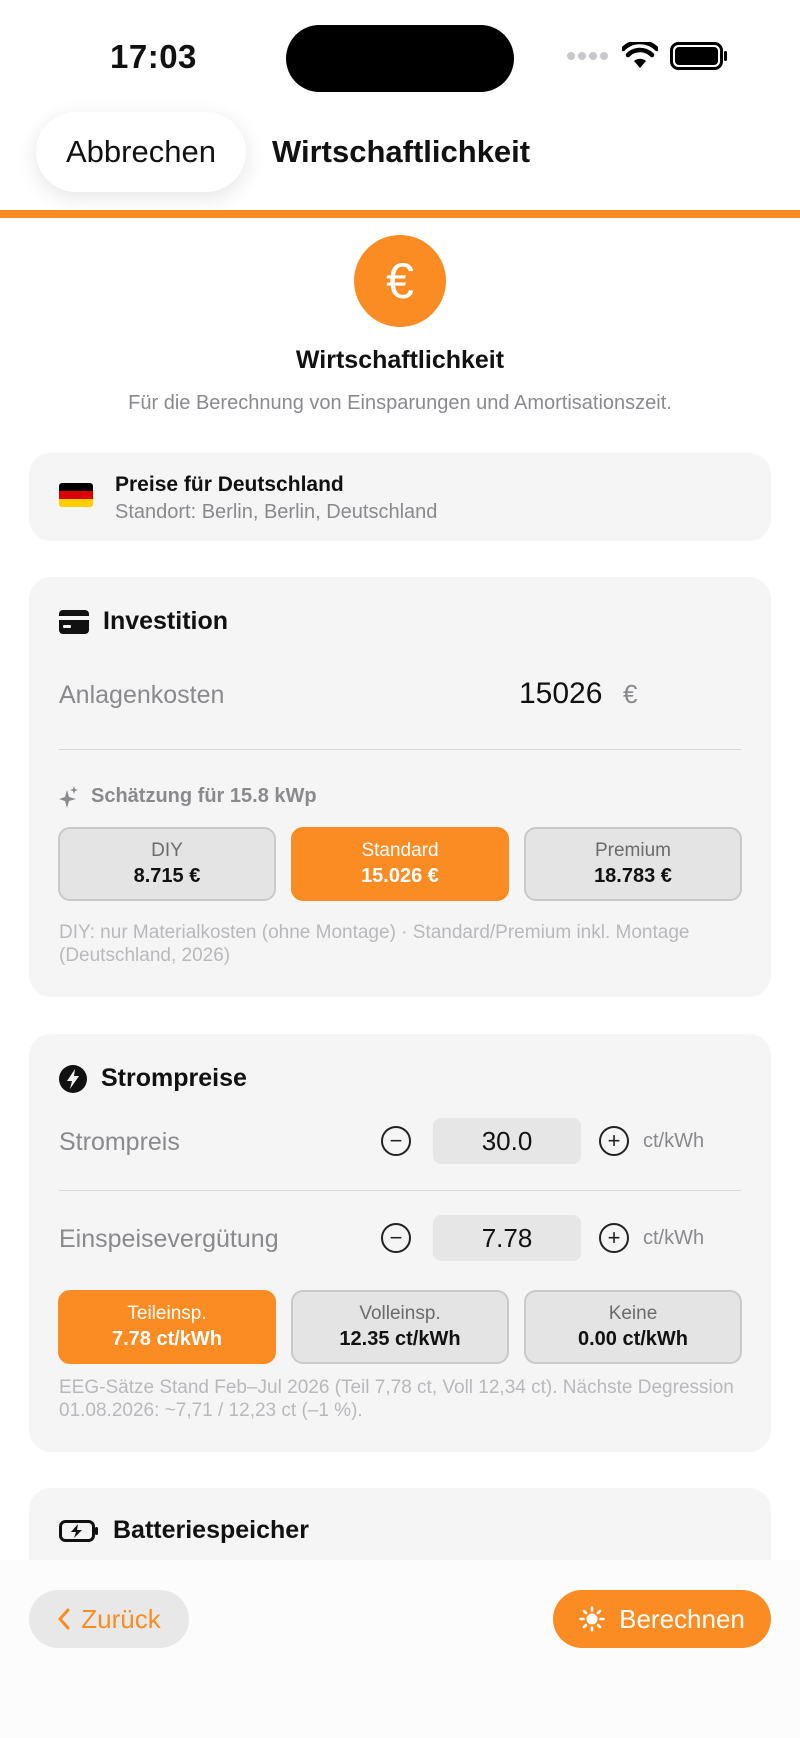 This screenshot has width=800, height=1738. Describe the element at coordinates (167, 876) in the screenshot. I see `option-value: 8.715 €` at that location.